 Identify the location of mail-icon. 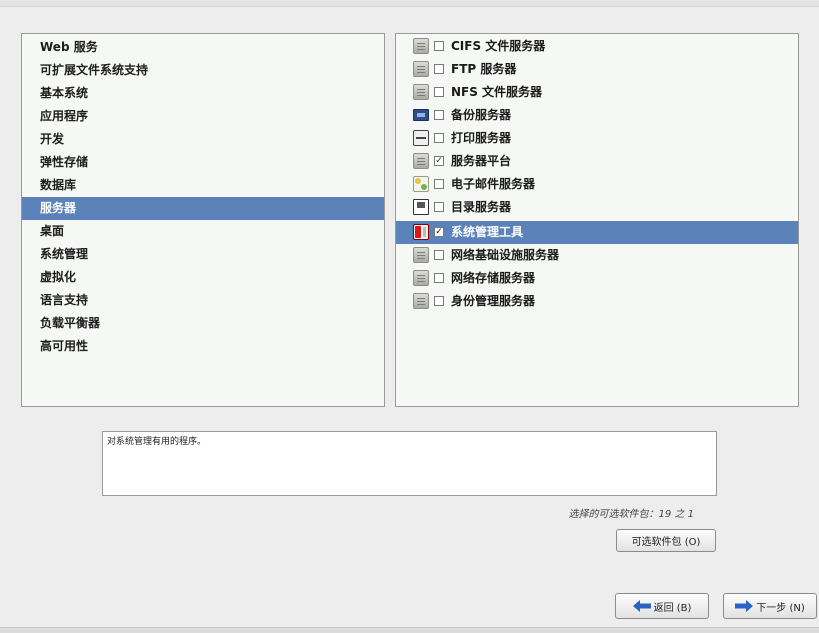
(421, 184).